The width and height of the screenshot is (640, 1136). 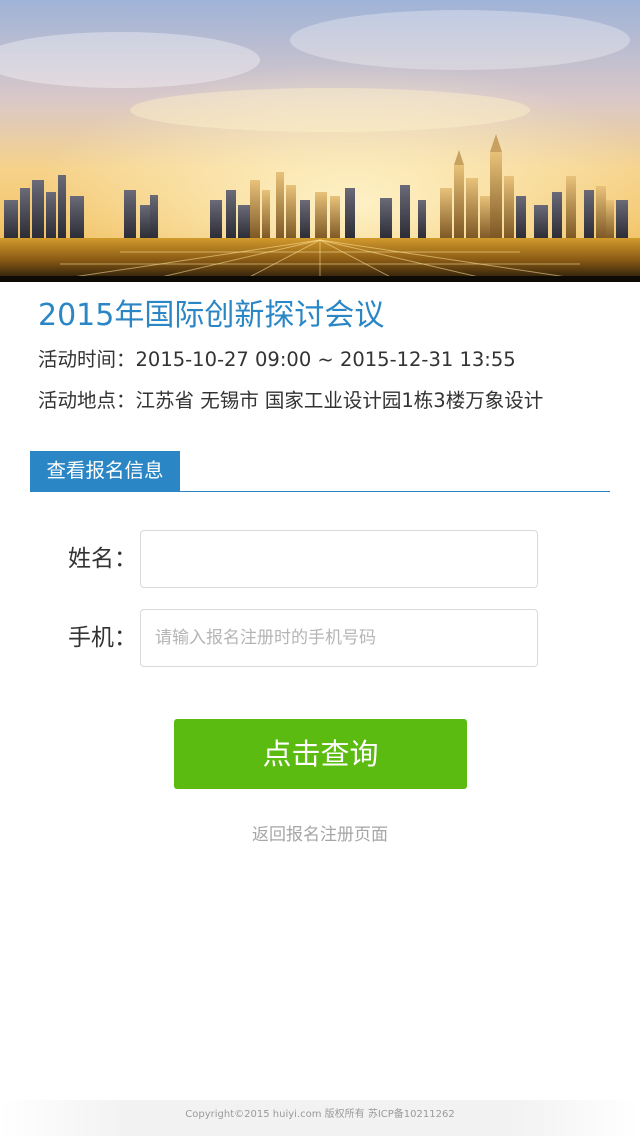 What do you see at coordinates (102, 638) in the screenshot?
I see `phone-label: 手机：` at bounding box center [102, 638].